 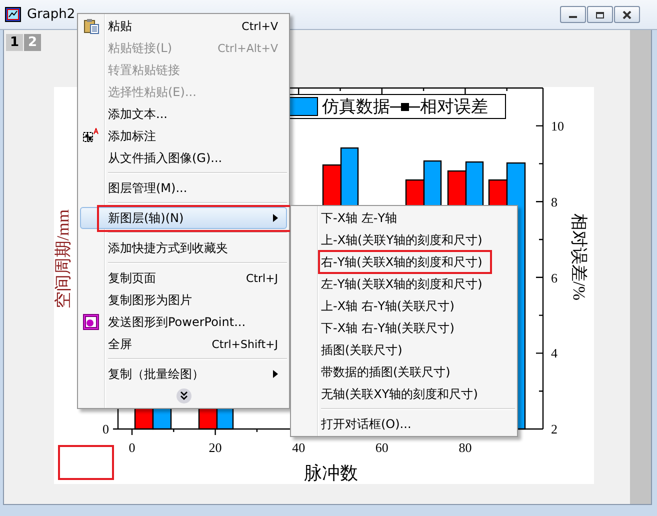 I want to click on window-title: Graph2, so click(x=51, y=14).